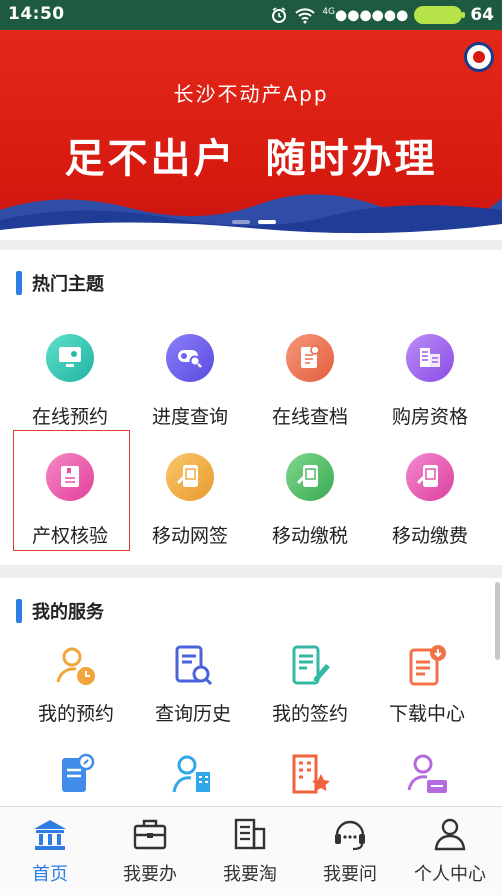  I want to click on document-search-icon, so click(310, 358).